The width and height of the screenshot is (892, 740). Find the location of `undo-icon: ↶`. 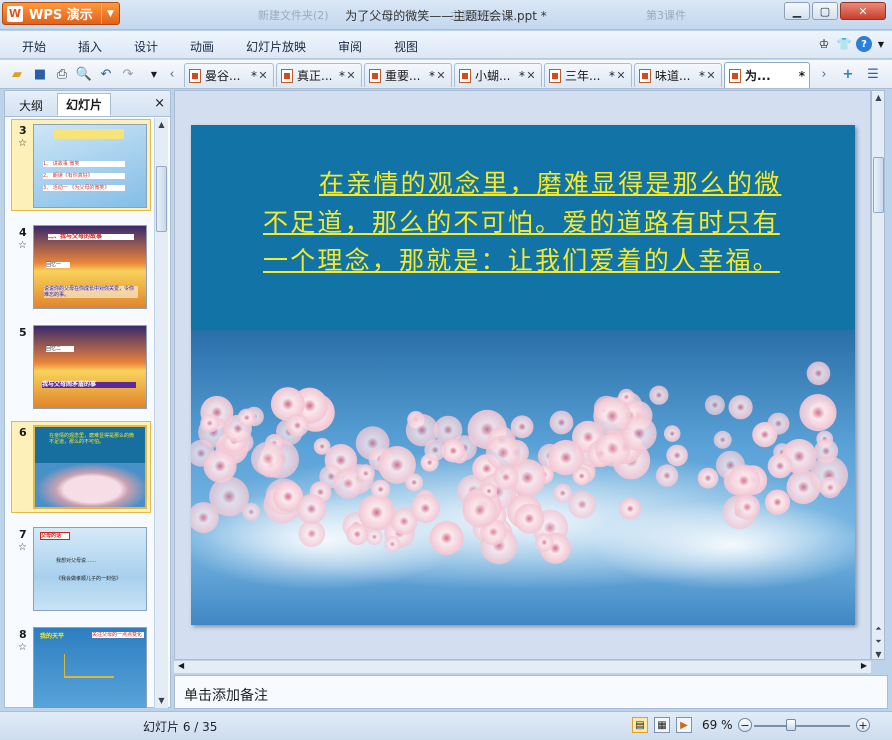

undo-icon: ↶ is located at coordinates (106, 74).